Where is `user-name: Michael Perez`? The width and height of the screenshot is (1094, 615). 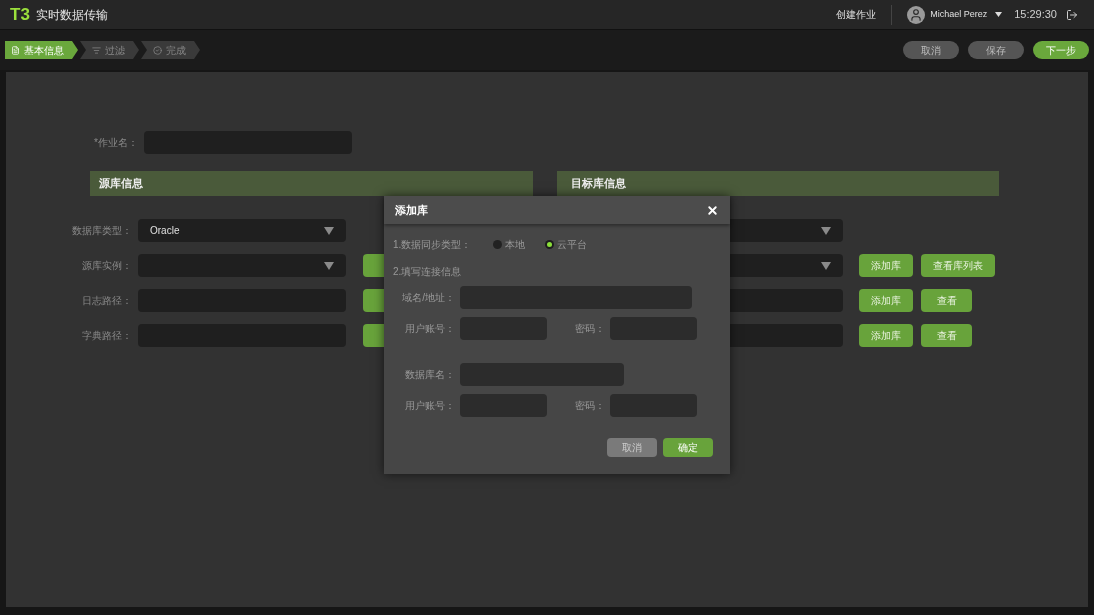
user-name: Michael Perez is located at coordinates (959, 14).